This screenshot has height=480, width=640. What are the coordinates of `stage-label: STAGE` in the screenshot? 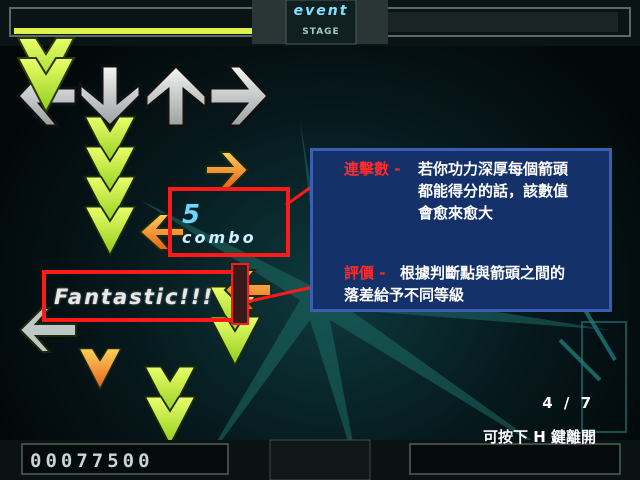 It's located at (321, 32).